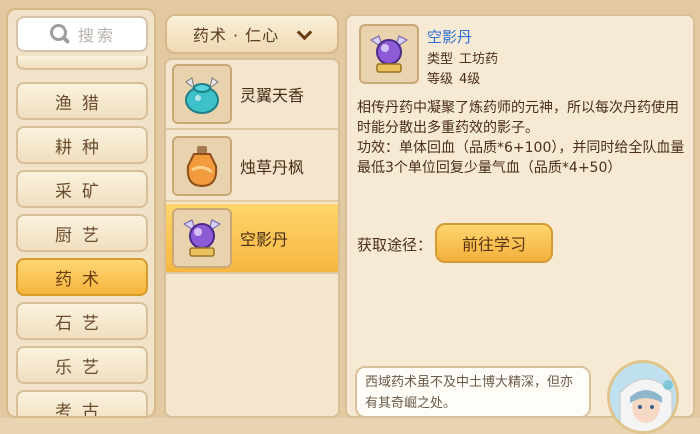 The width and height of the screenshot is (700, 434). What do you see at coordinates (82, 403) in the screenshot?
I see `category-item-archaeology: 考古` at bounding box center [82, 403].